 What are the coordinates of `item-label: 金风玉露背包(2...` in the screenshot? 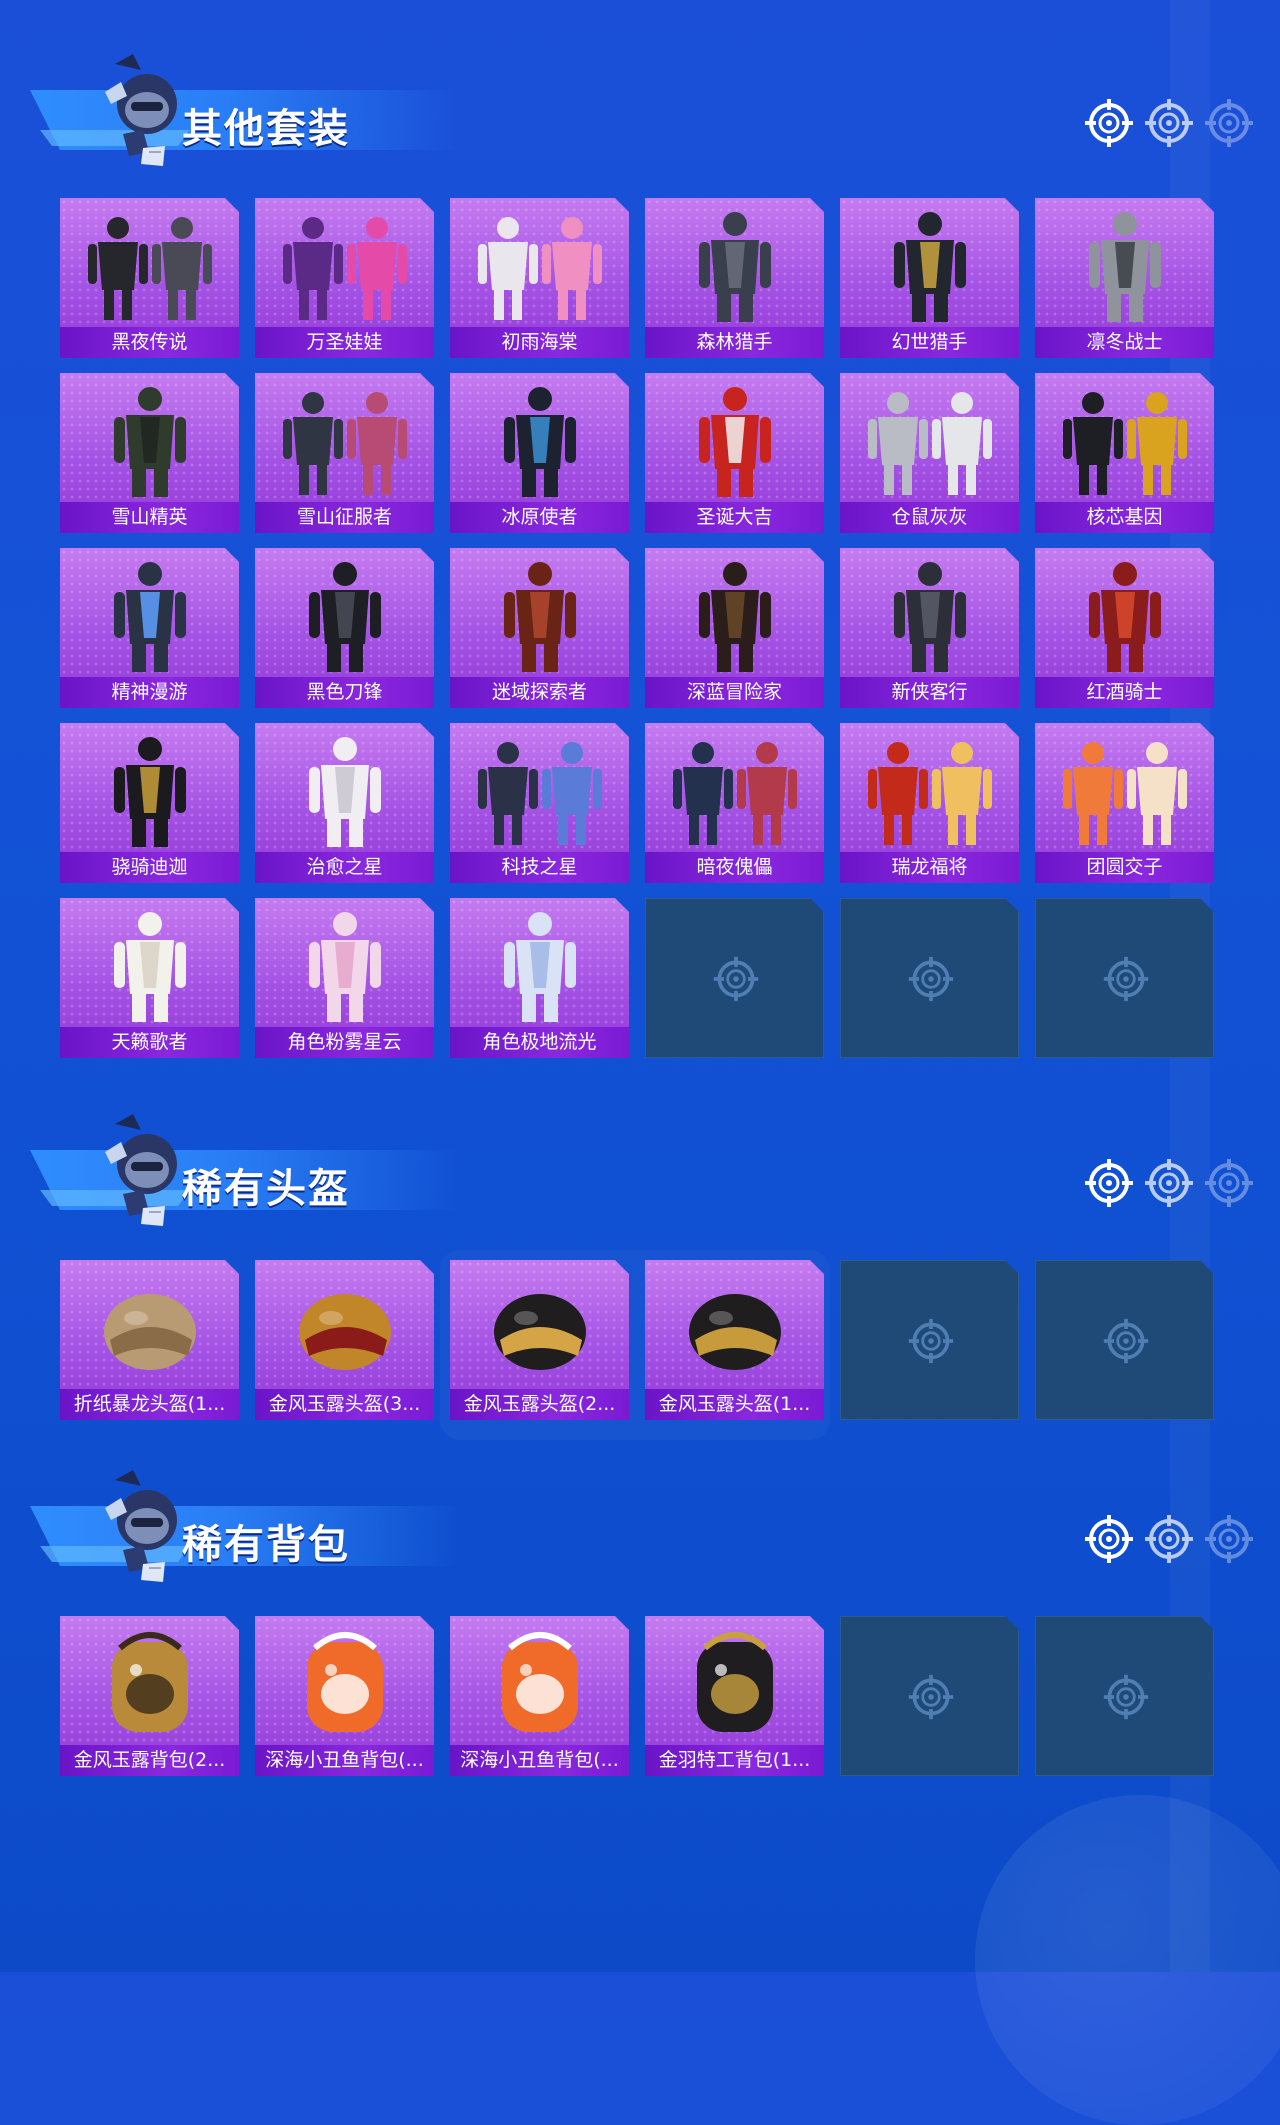 It's located at (149, 1760).